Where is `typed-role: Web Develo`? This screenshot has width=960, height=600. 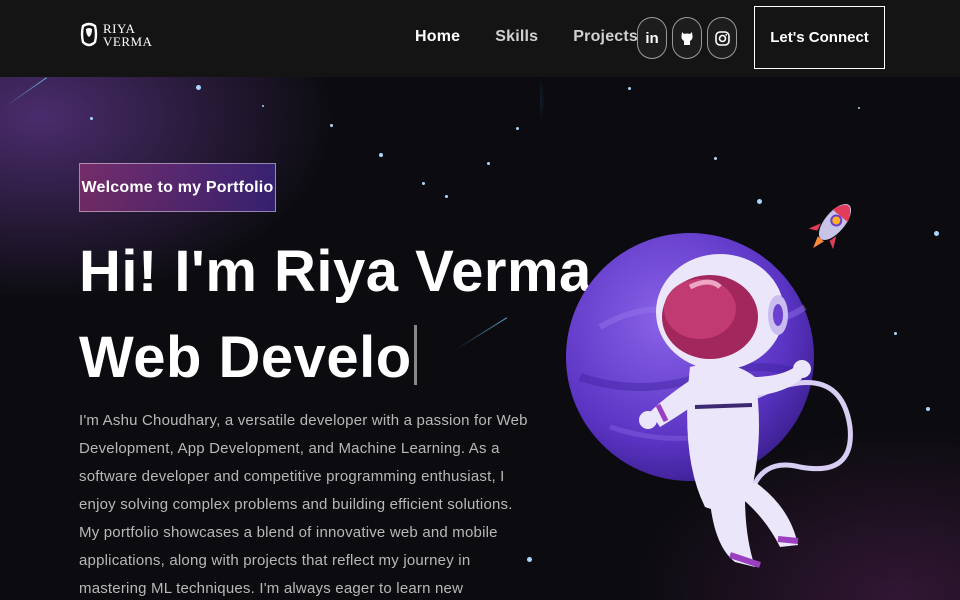
typed-role: Web Develo is located at coordinates (245, 357).